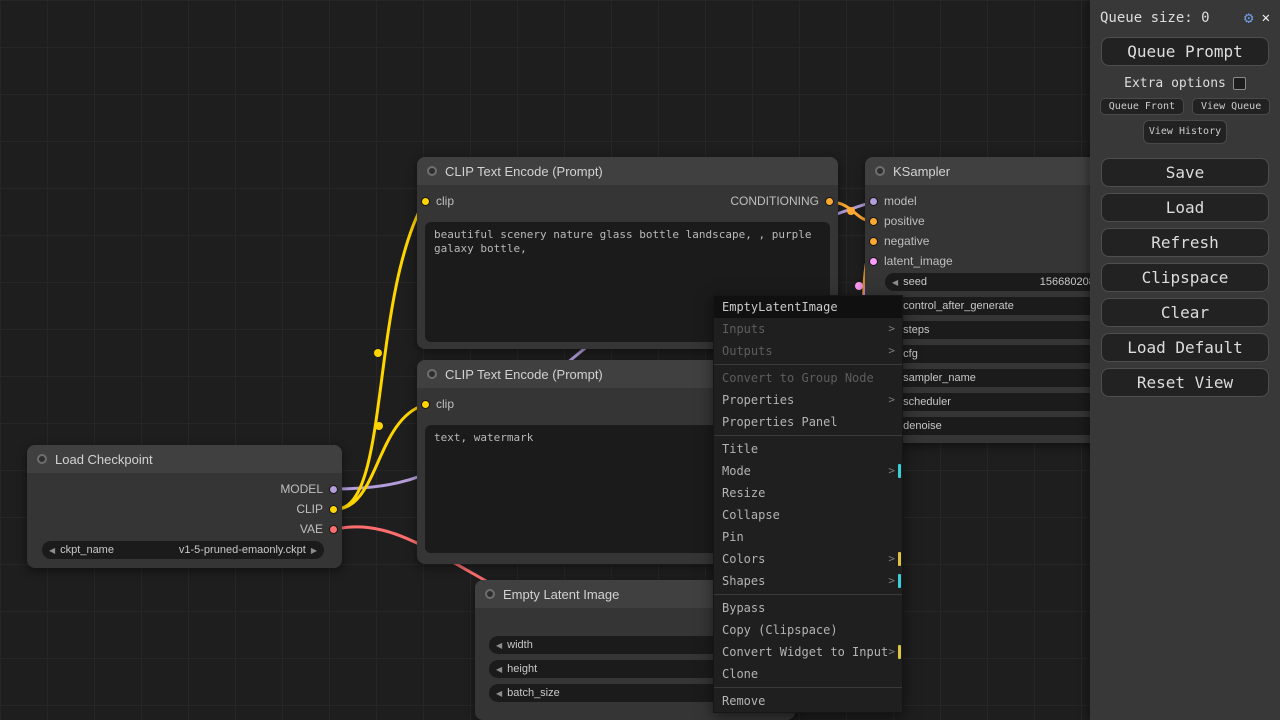 The height and width of the screenshot is (720, 1280). What do you see at coordinates (1175, 83) in the screenshot?
I see `extra-options-label: Extra options` at bounding box center [1175, 83].